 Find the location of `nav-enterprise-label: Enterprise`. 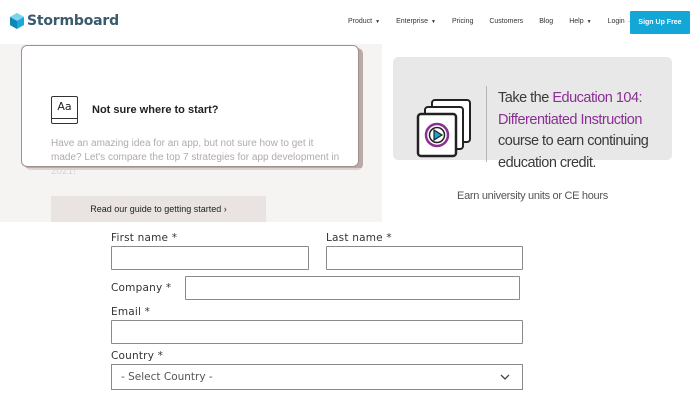

nav-enterprise-label: Enterprise is located at coordinates (412, 21).